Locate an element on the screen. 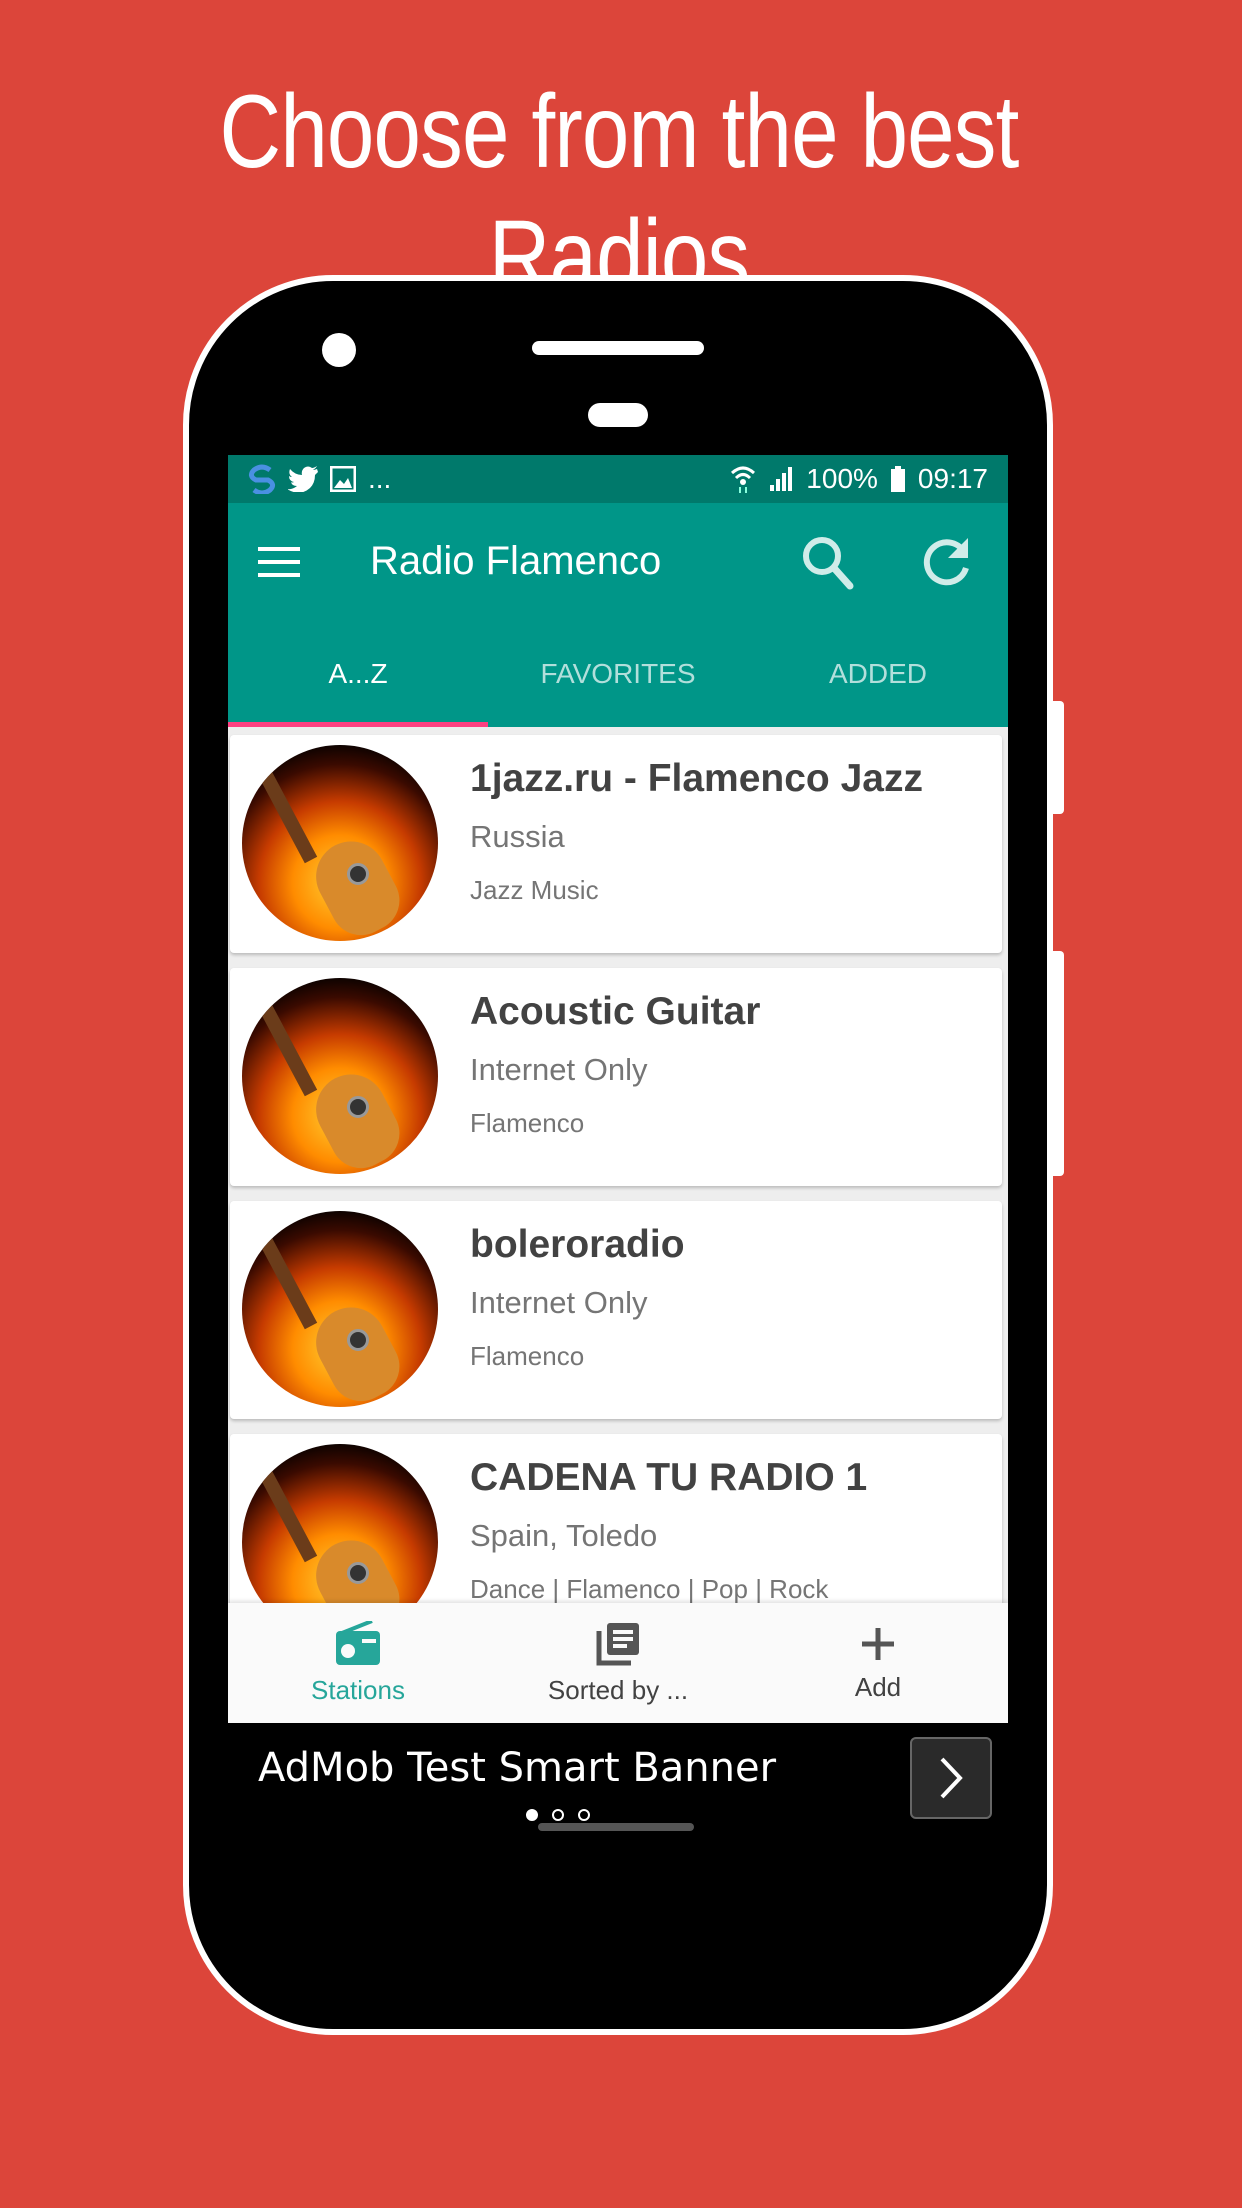 The width and height of the screenshot is (1242, 2208). tab-indicator is located at coordinates (358, 724).